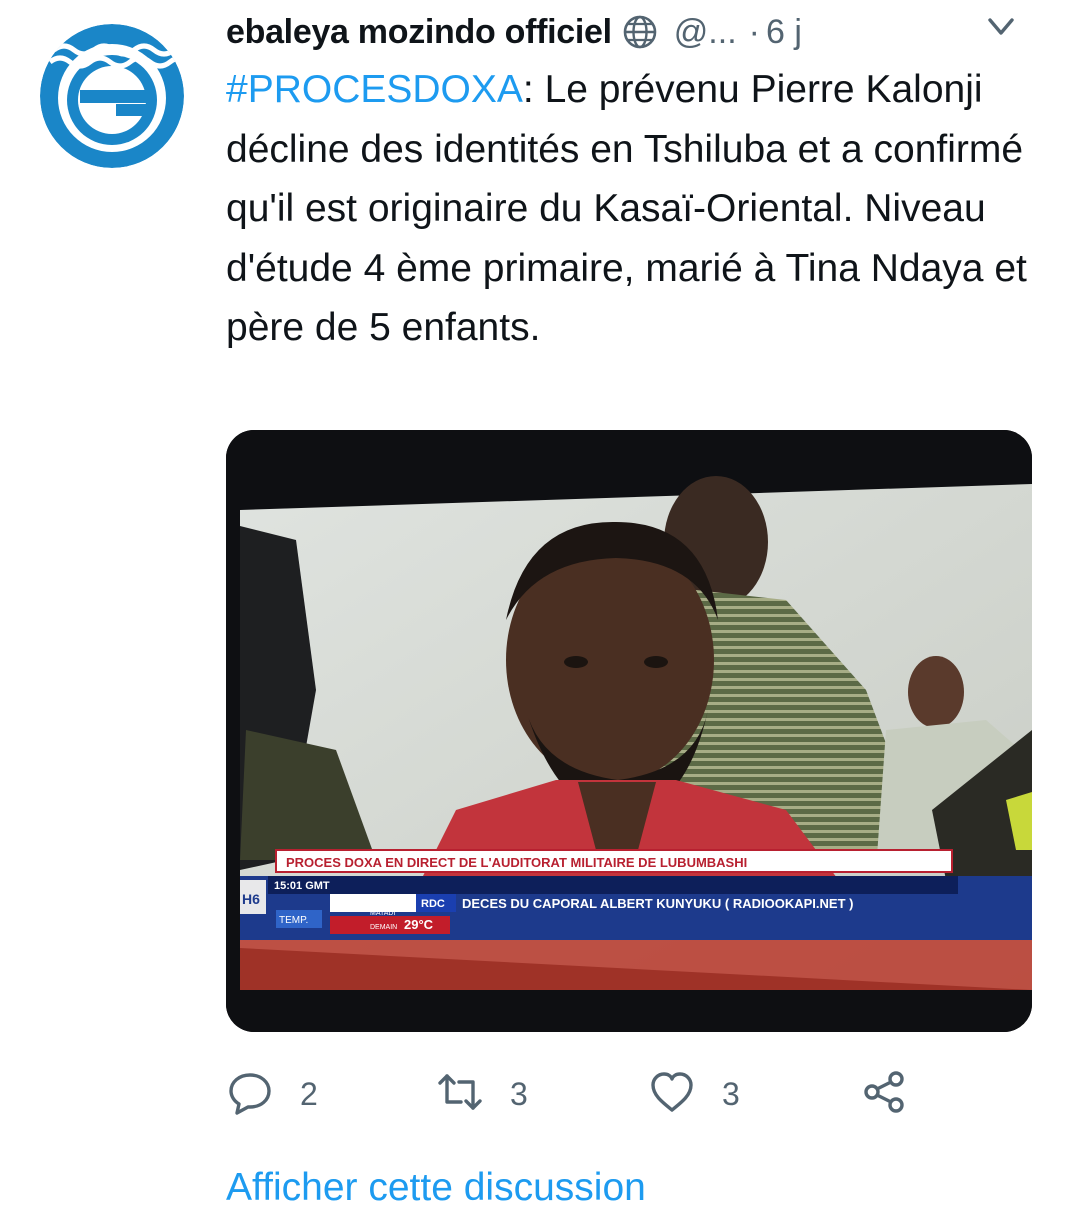 The height and width of the screenshot is (1210, 1068). I want to click on retweet-count: 3, so click(519, 1093).